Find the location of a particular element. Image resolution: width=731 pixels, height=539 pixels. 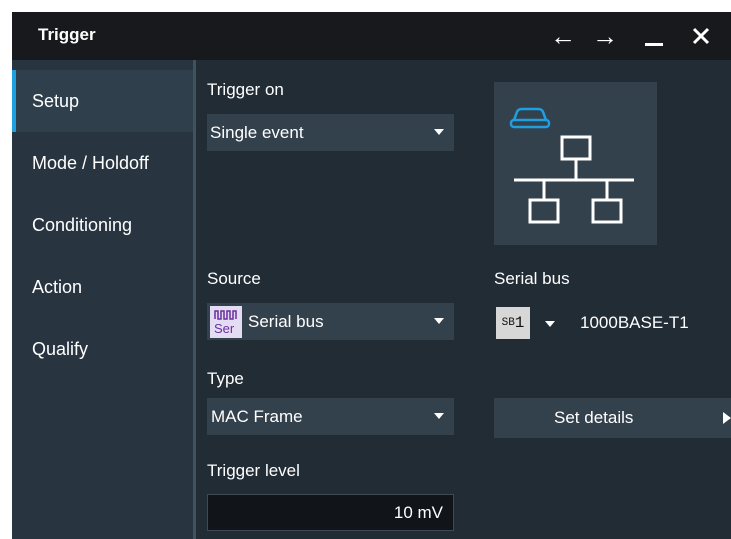

trigger-on-label: Trigger on is located at coordinates (245, 89).